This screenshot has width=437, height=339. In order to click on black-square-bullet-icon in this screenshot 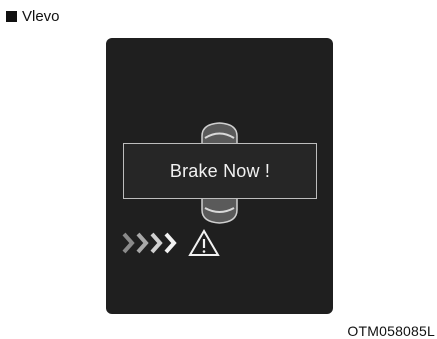, I will do `click(11, 16)`.